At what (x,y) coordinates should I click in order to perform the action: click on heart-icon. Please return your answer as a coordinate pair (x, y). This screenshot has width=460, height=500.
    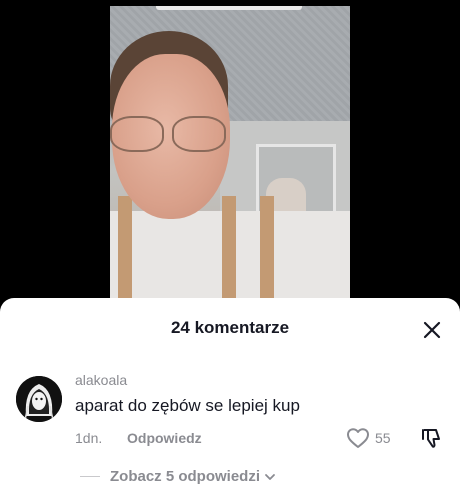
    Looking at the image, I should click on (358, 438).